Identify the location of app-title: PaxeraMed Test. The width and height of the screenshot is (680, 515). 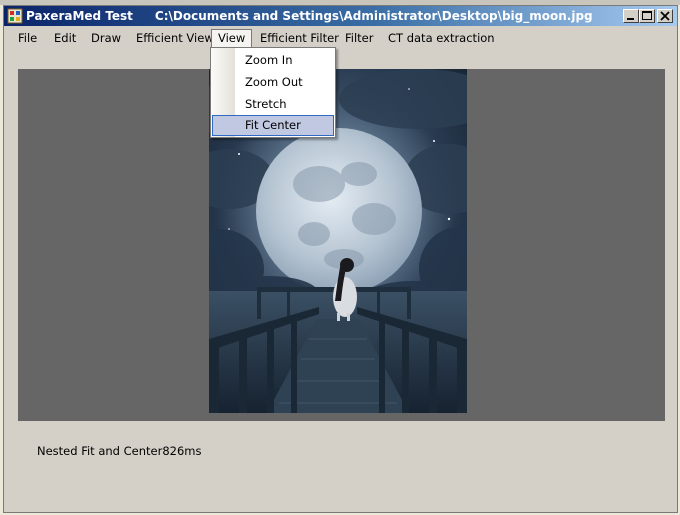
(79, 16).